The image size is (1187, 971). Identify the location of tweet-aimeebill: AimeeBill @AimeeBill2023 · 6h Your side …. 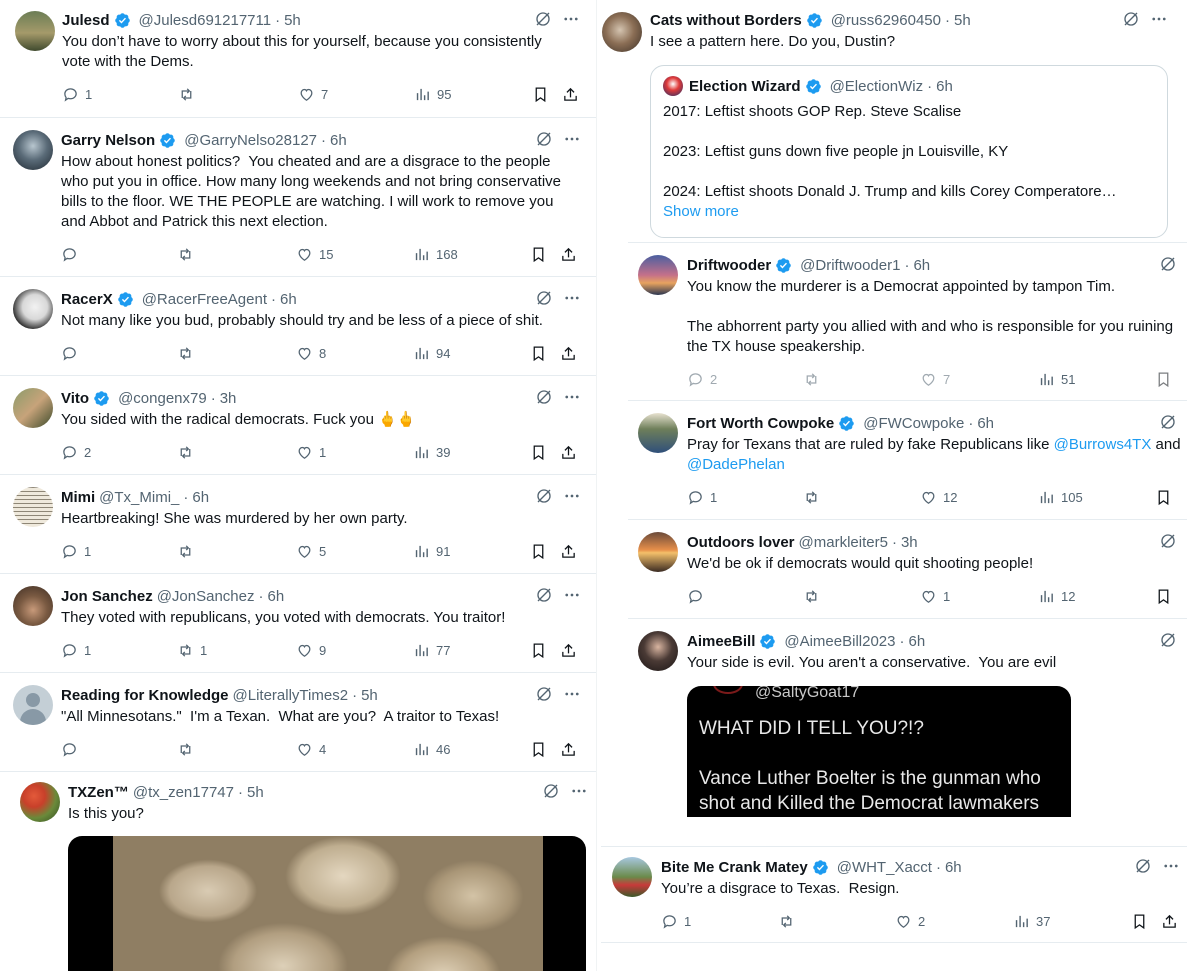
(907, 719).